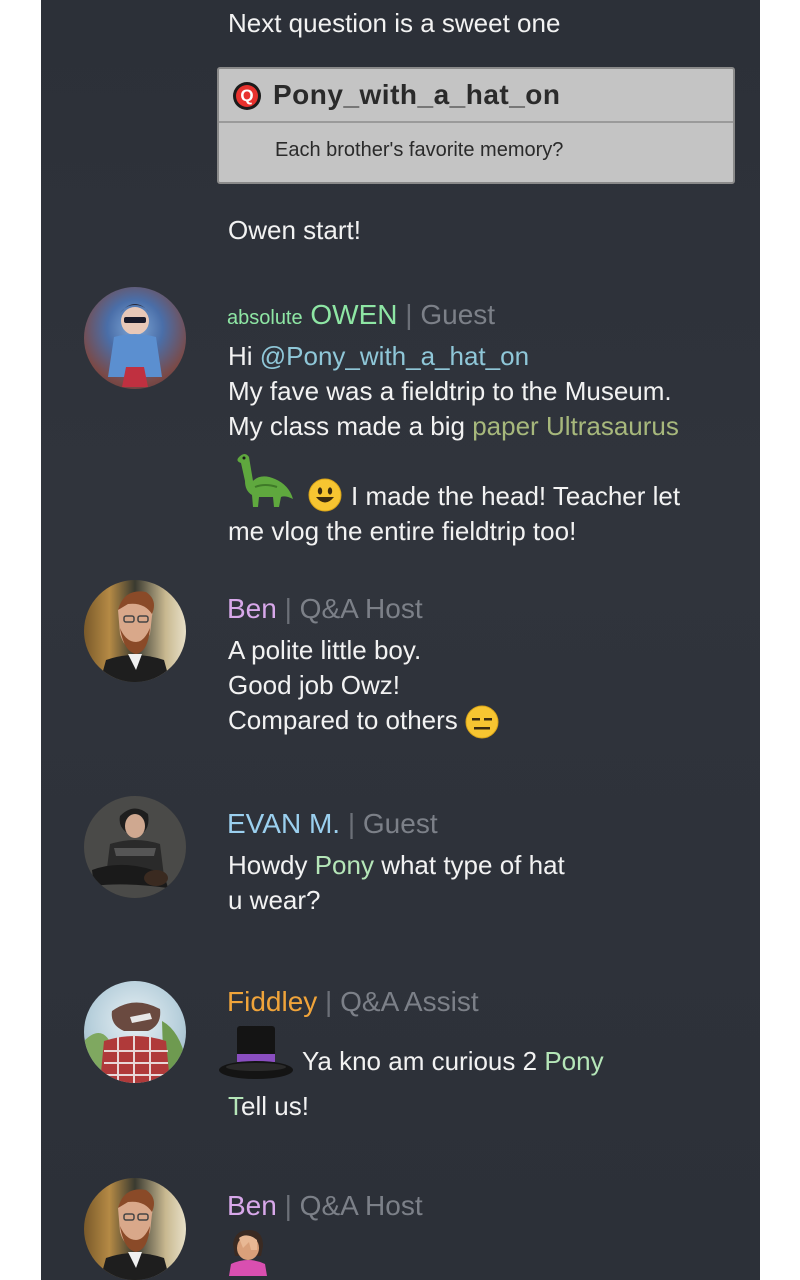 The height and width of the screenshot is (1280, 800). I want to click on question-asker: Pony_with_a_hat_on, so click(417, 94).